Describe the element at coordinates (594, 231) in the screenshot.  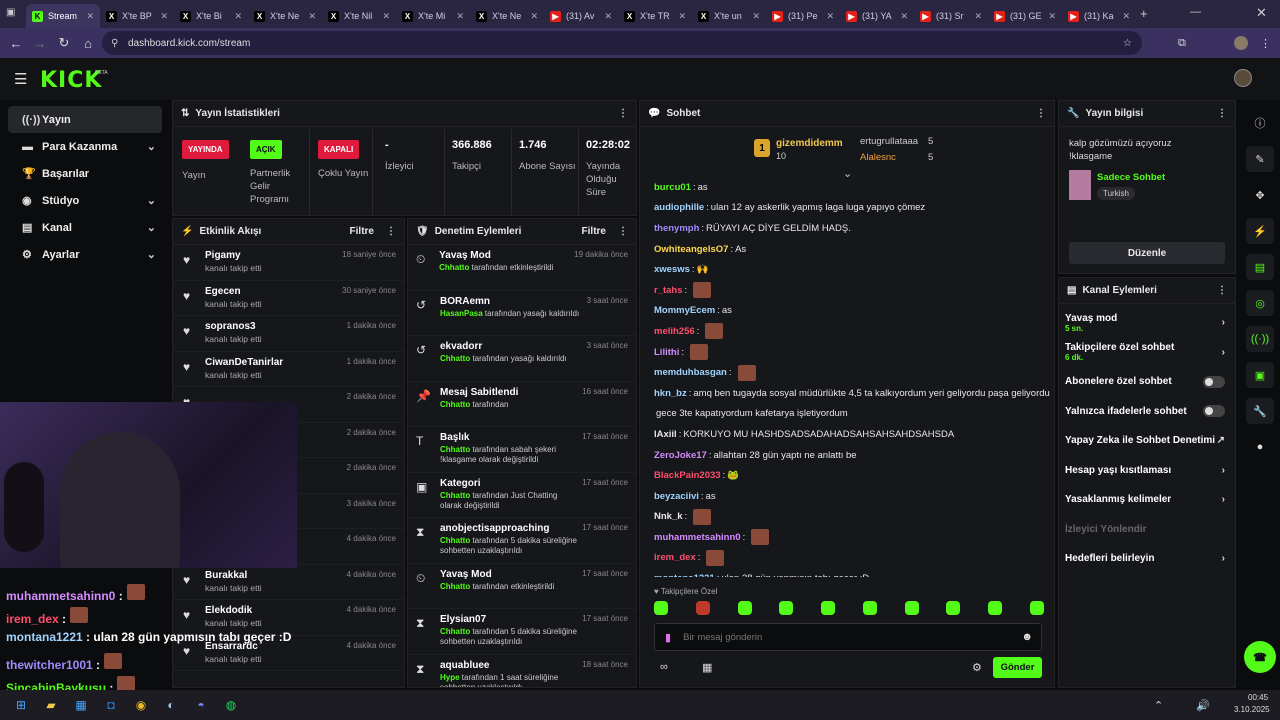
I see `moderation-filter-button: Filtre` at that location.